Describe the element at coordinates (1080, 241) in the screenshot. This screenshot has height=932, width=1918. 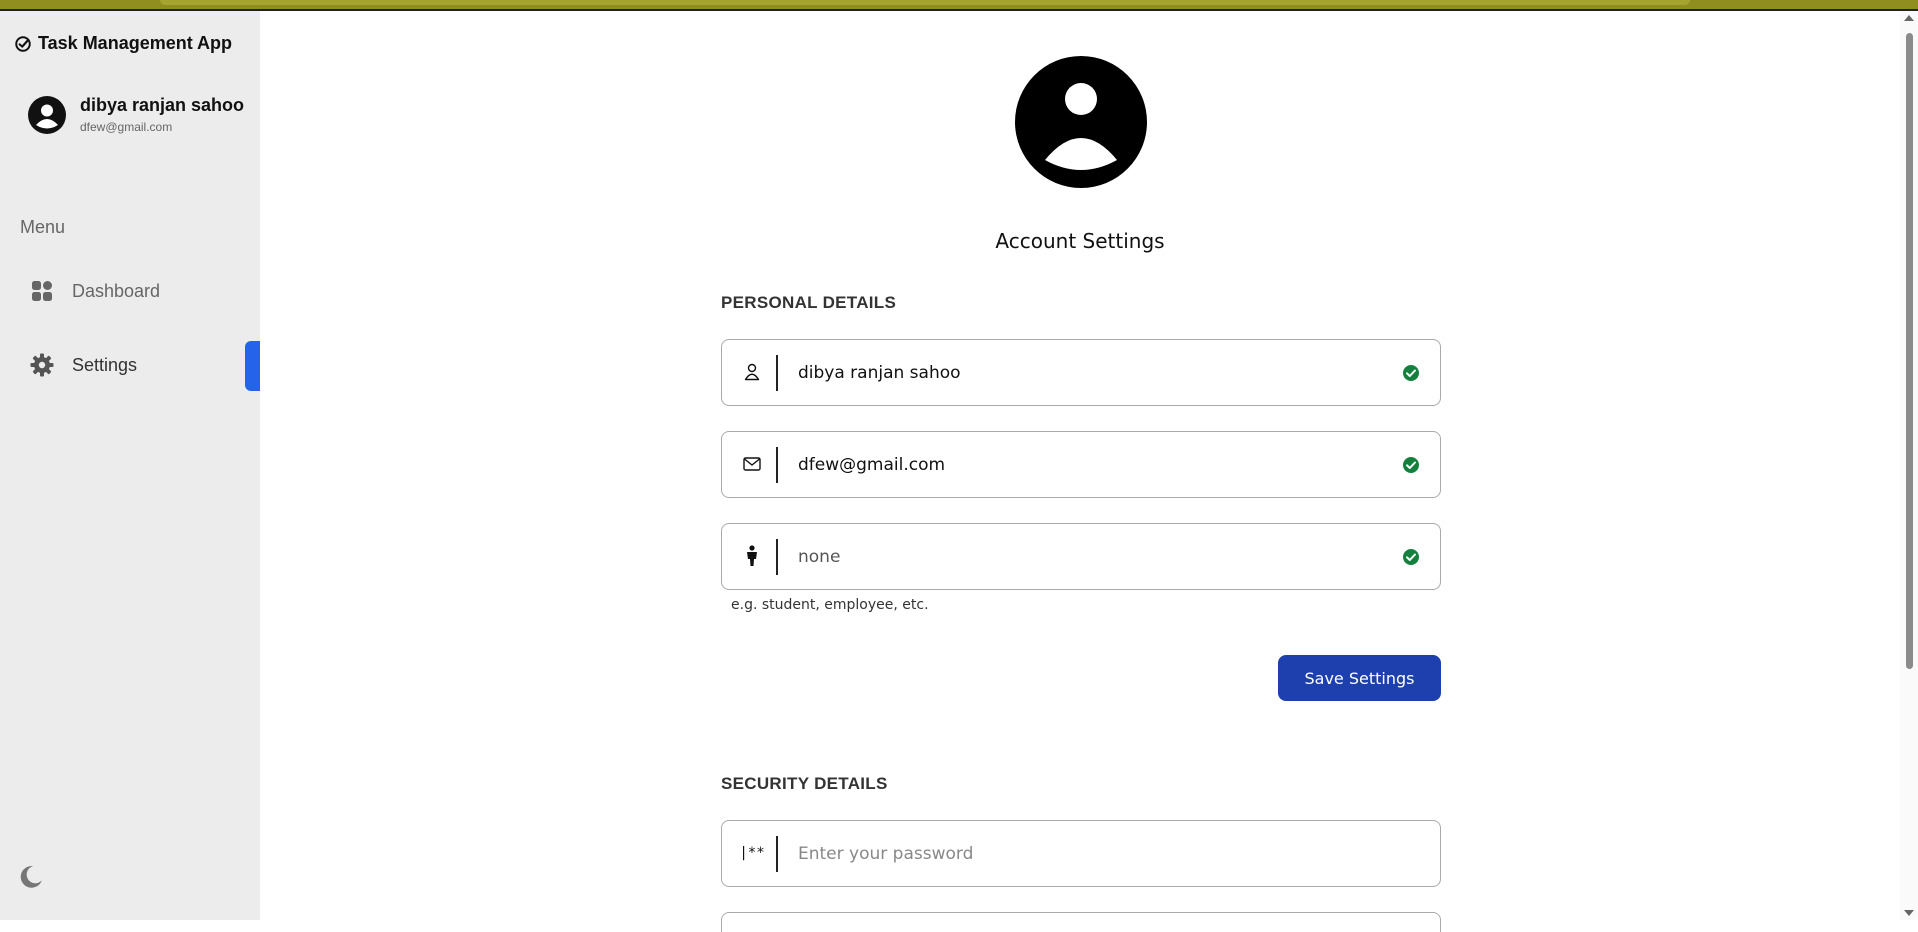
I see `page-title: Account Settings` at that location.